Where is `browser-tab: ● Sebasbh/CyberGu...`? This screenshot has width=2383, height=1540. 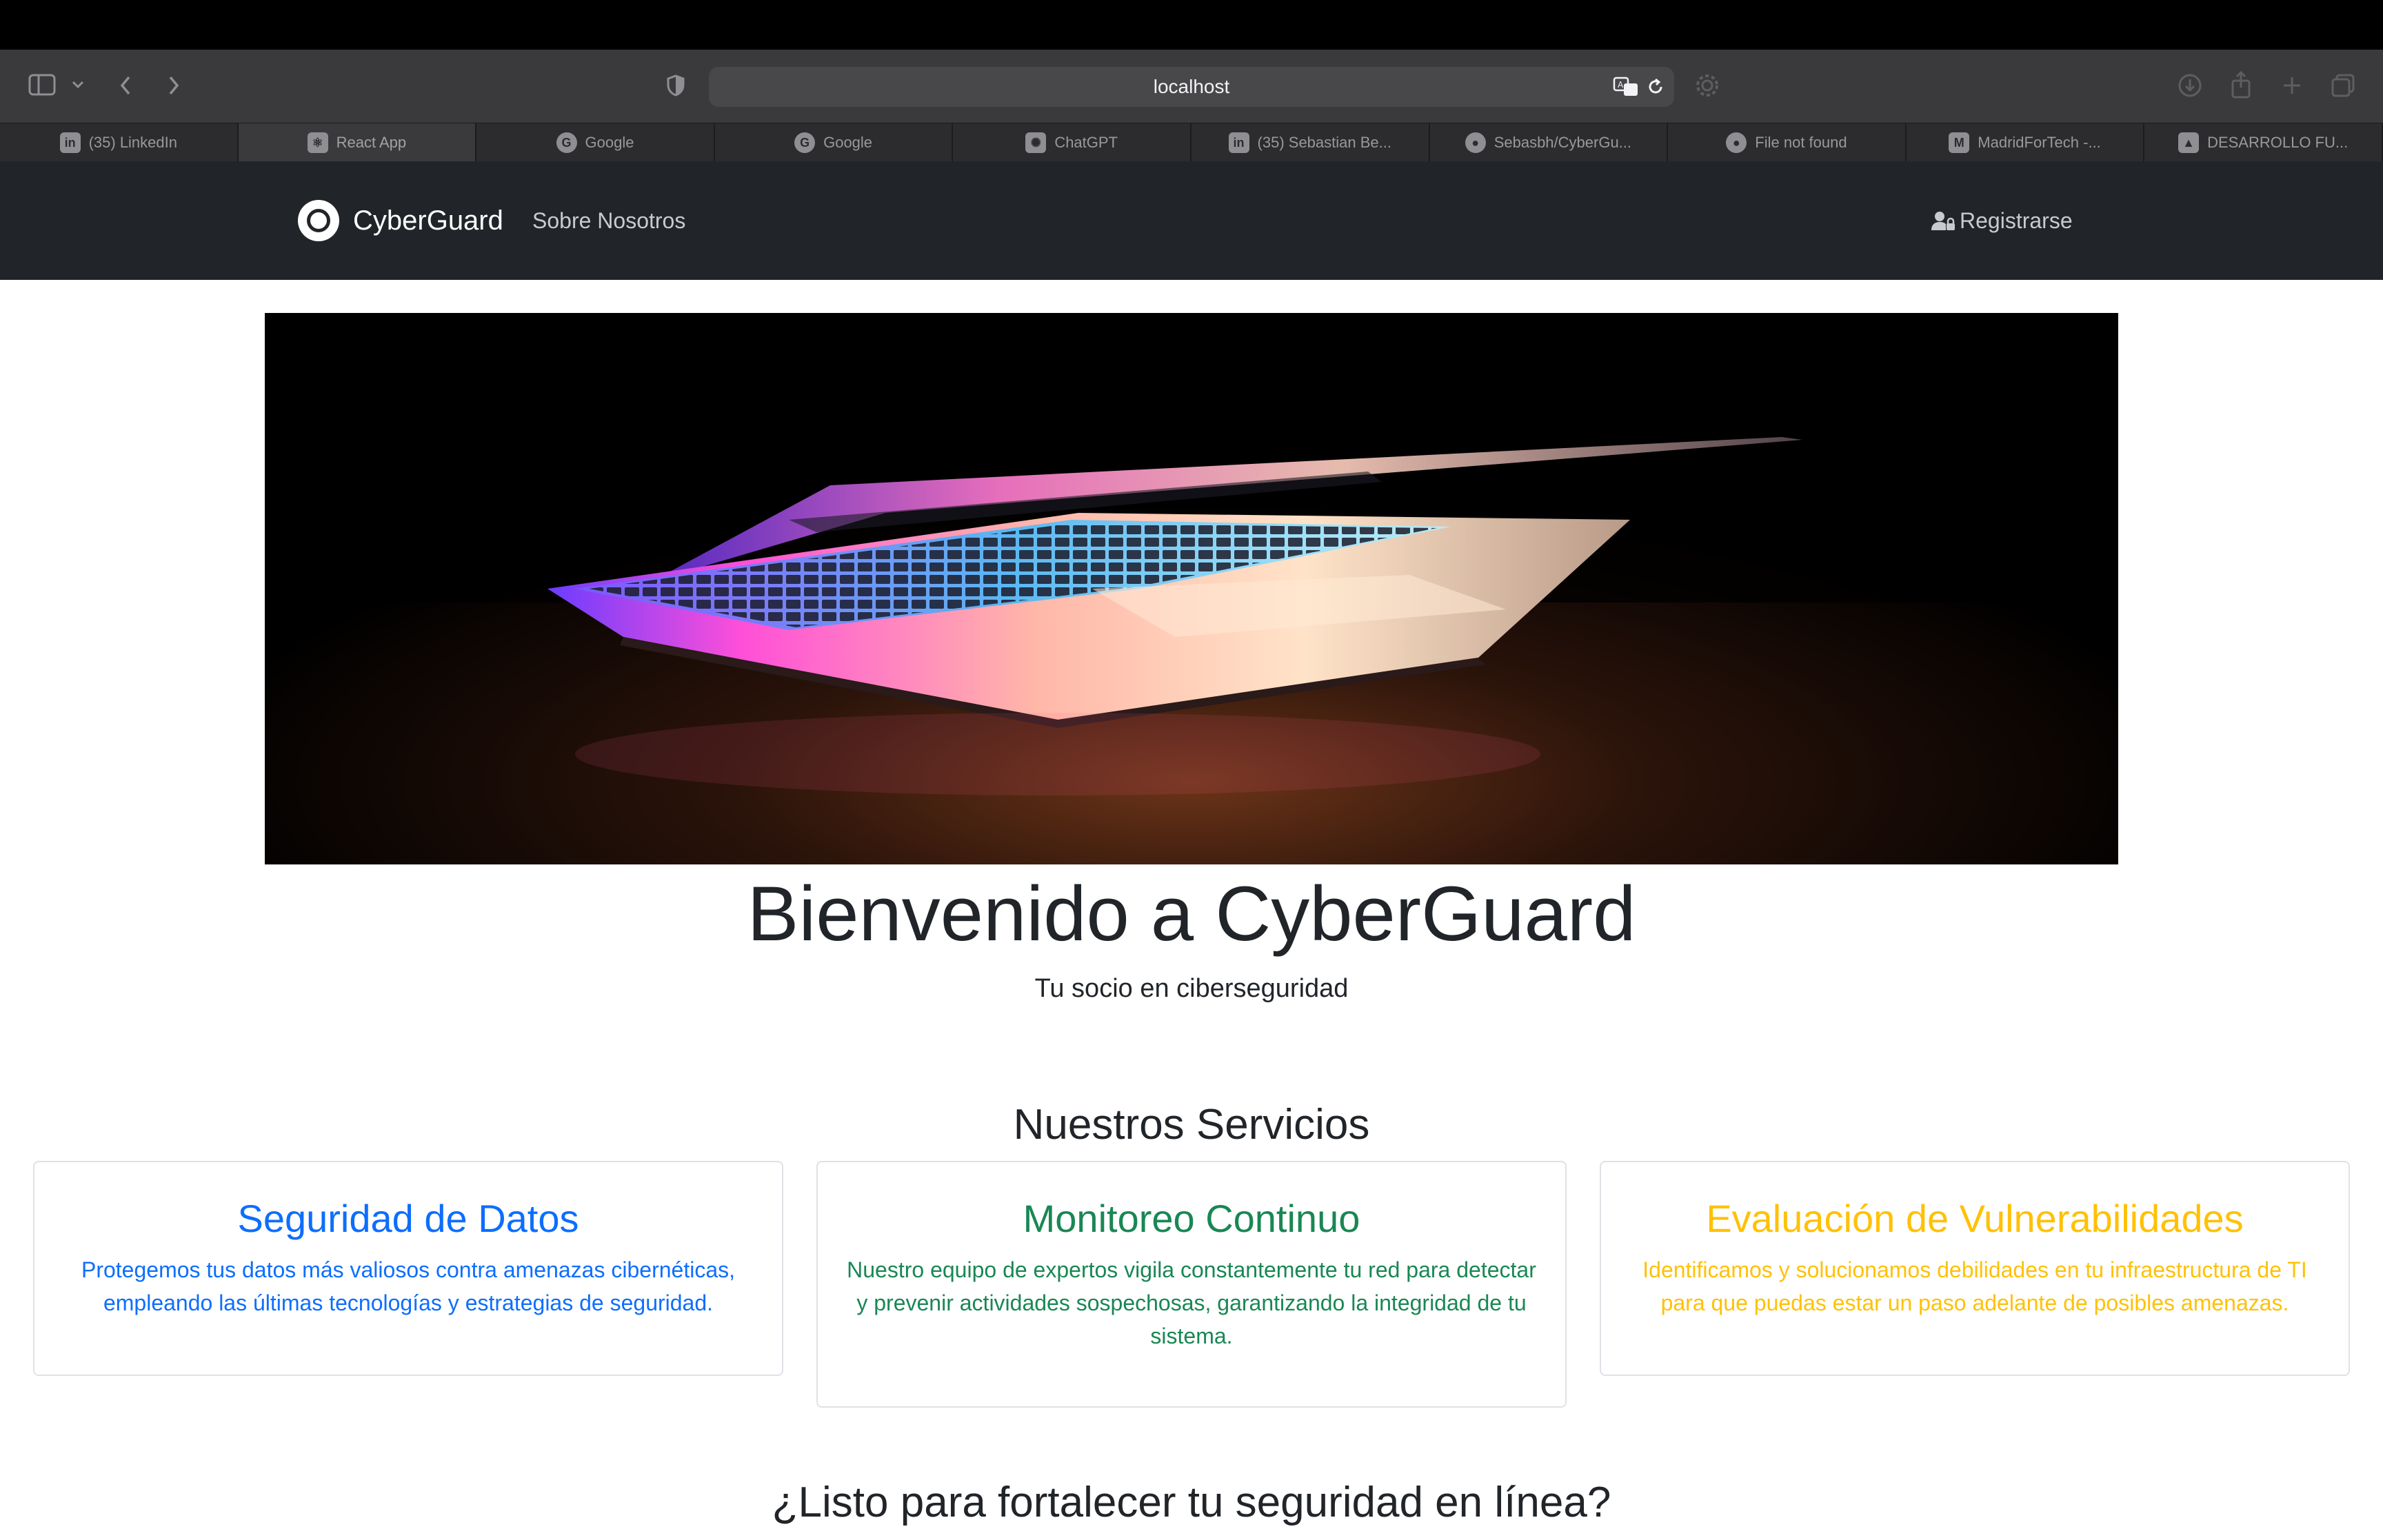 browser-tab: ● Sebasbh/CyberGu... is located at coordinates (1549, 143).